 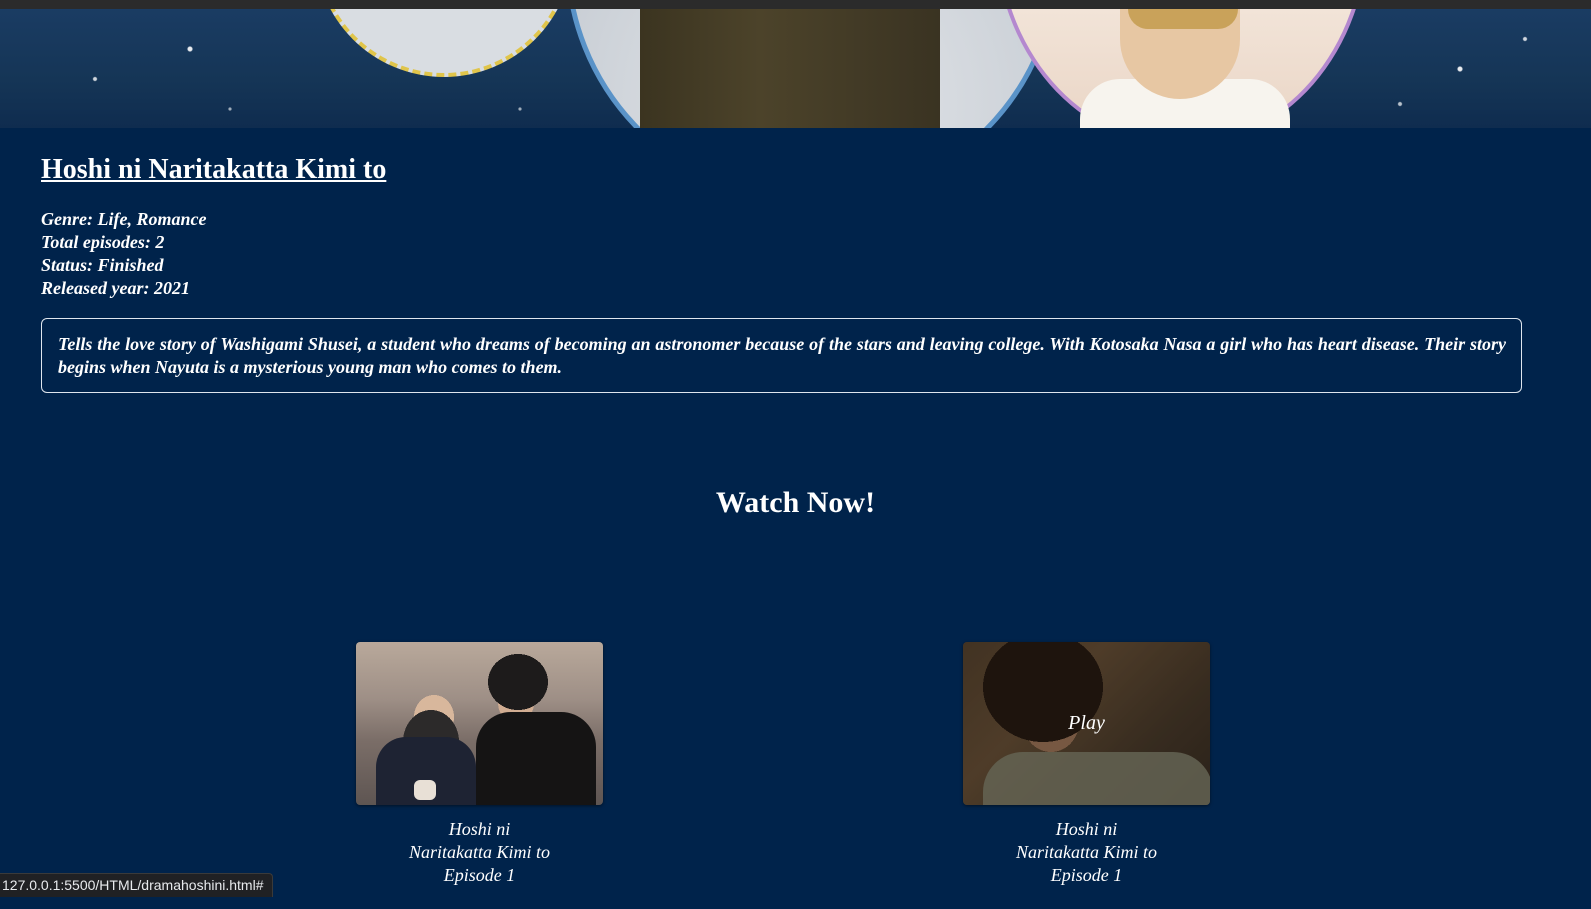 What do you see at coordinates (137, 885) in the screenshot?
I see `browser-status-url: 127.0.0.1:5500/HTML/dramahoshini.html#` at bounding box center [137, 885].